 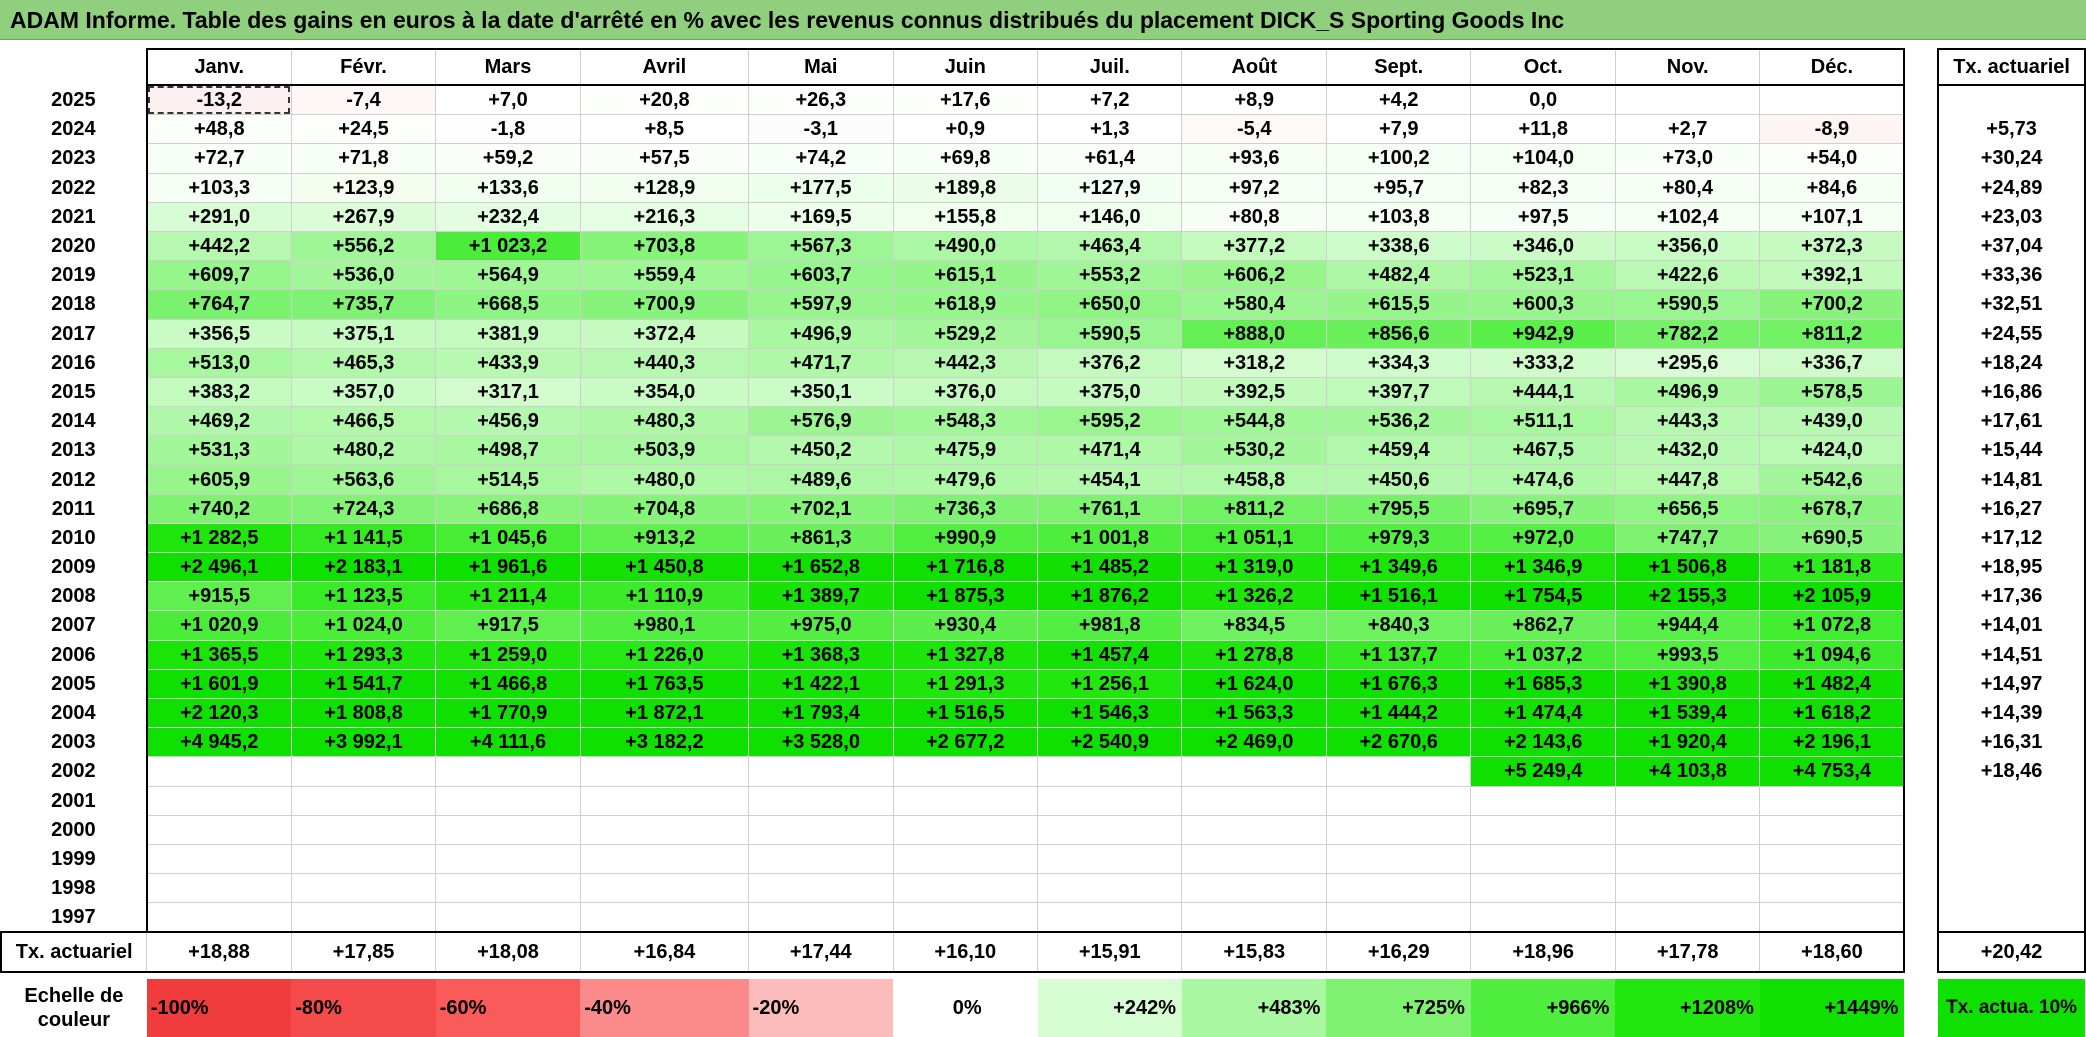 I want to click on gain-cell: +747,7, so click(x=1687, y=538).